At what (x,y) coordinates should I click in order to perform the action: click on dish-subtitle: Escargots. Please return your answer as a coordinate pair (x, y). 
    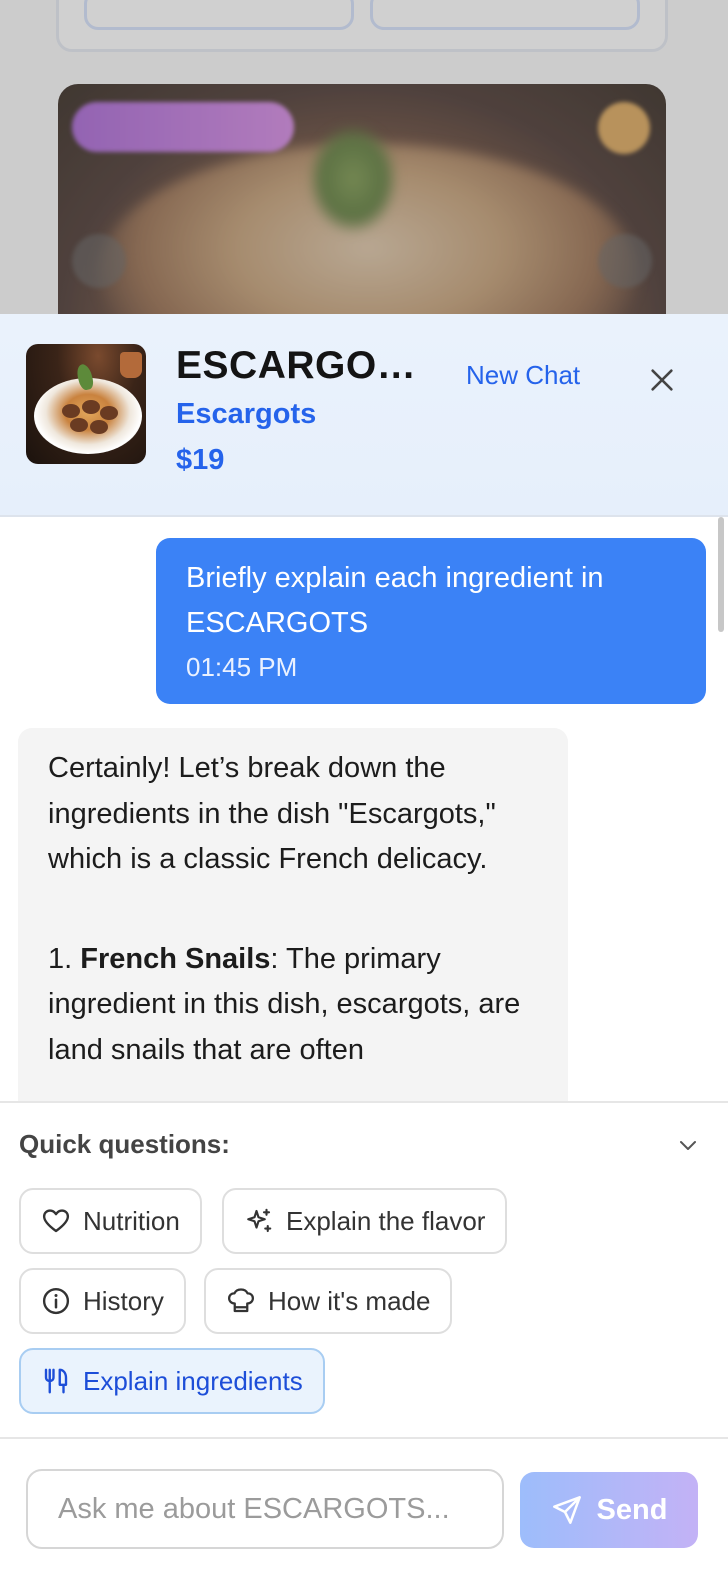
    Looking at the image, I should click on (246, 414).